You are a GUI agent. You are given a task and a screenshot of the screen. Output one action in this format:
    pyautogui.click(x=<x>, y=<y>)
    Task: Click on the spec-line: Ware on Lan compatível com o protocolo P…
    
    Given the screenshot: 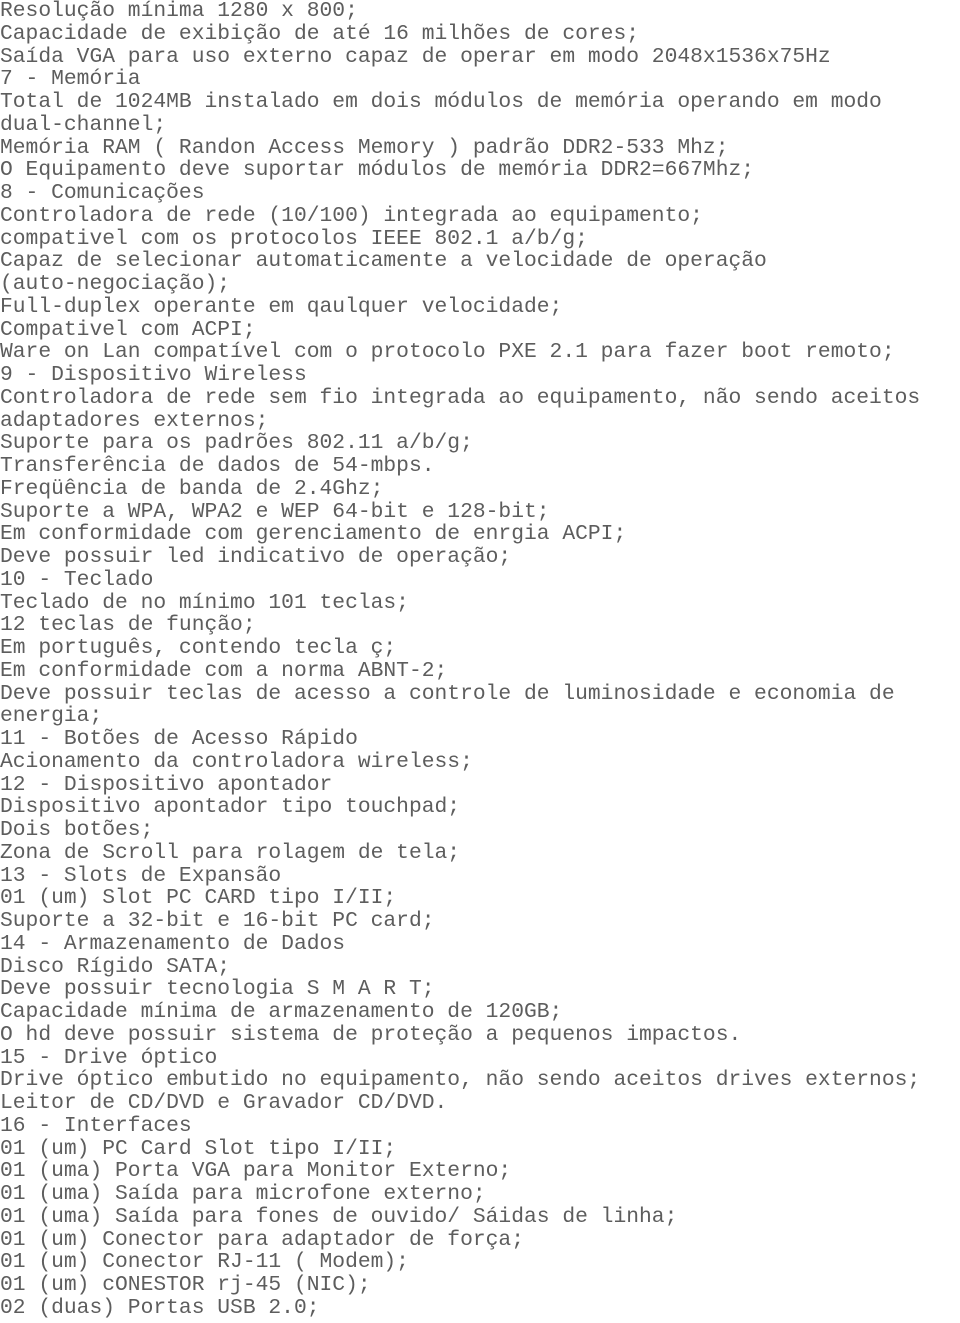 What is the action you would take?
    pyautogui.click(x=447, y=352)
    